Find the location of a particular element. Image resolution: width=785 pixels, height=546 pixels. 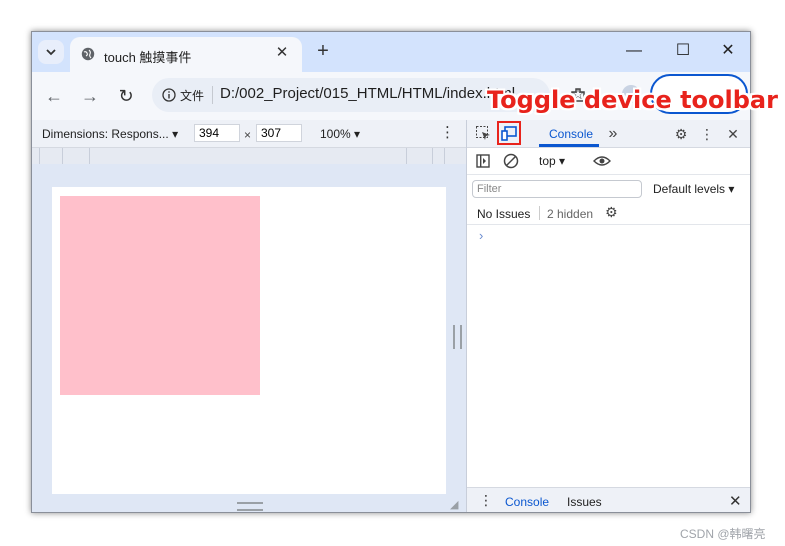

back-button: ← is located at coordinates (54, 96).